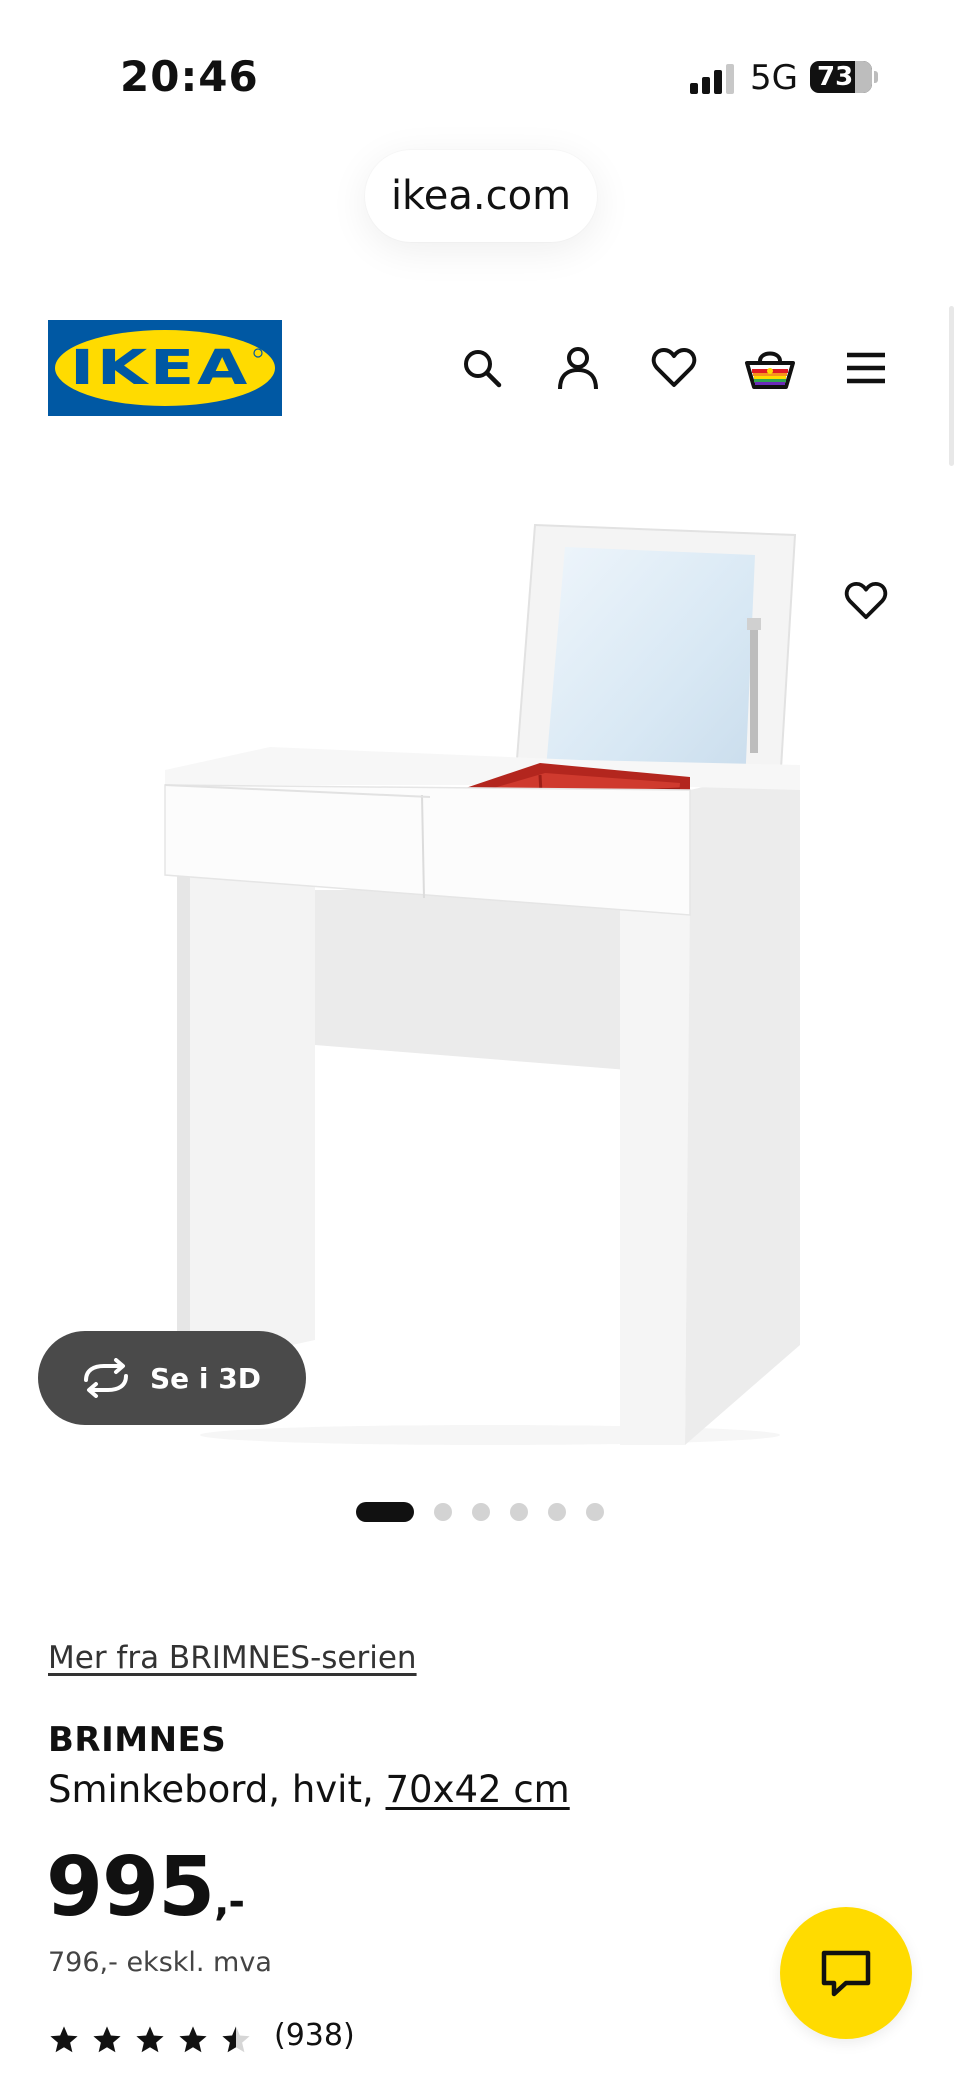 The height and width of the screenshot is (2087, 960). Describe the element at coordinates (160, 368) in the screenshot. I see `svg-text: IKEA` at that location.